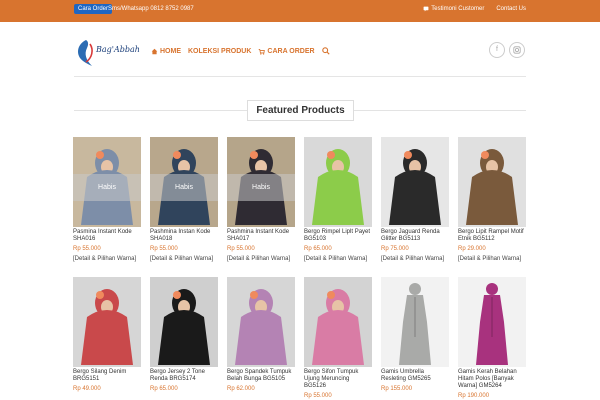  Describe the element at coordinates (291, 51) in the screenshot. I see `nav-cara-order-label: Cara Order` at that location.